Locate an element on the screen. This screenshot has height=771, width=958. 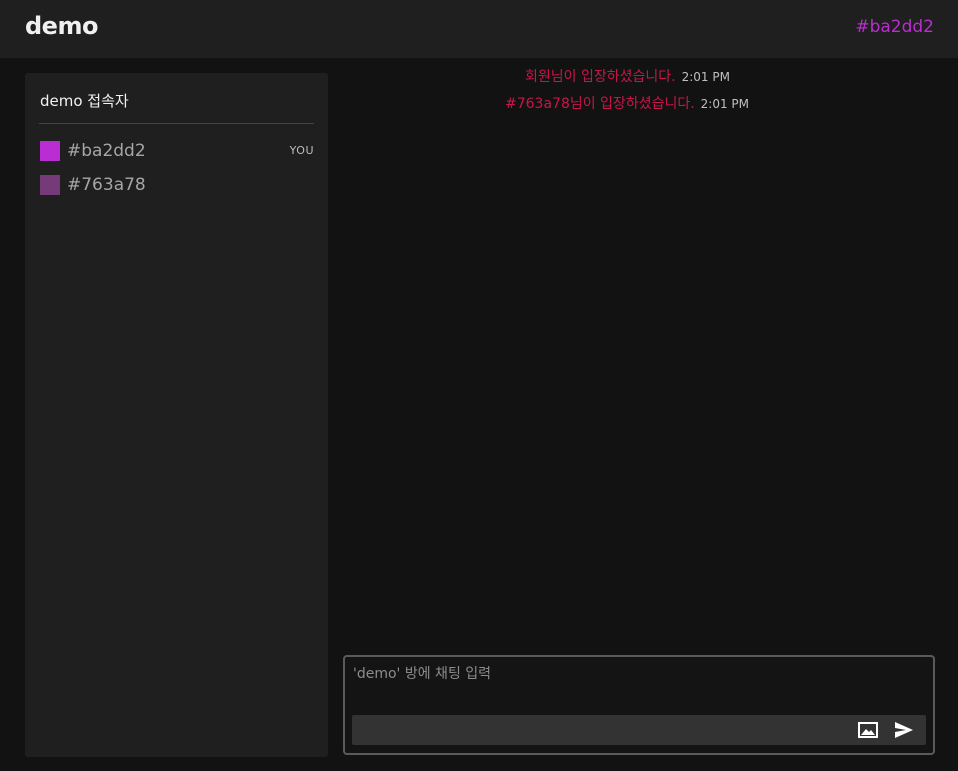
room-title: demo is located at coordinates (61, 26).